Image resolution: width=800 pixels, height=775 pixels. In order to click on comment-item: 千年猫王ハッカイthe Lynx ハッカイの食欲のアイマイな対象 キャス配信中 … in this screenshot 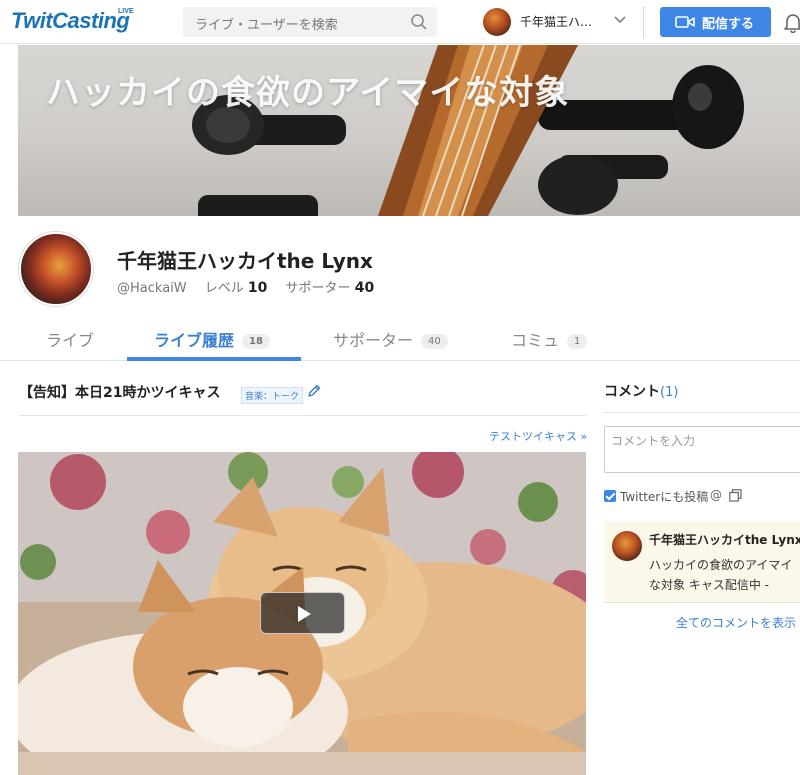, I will do `click(702, 562)`.